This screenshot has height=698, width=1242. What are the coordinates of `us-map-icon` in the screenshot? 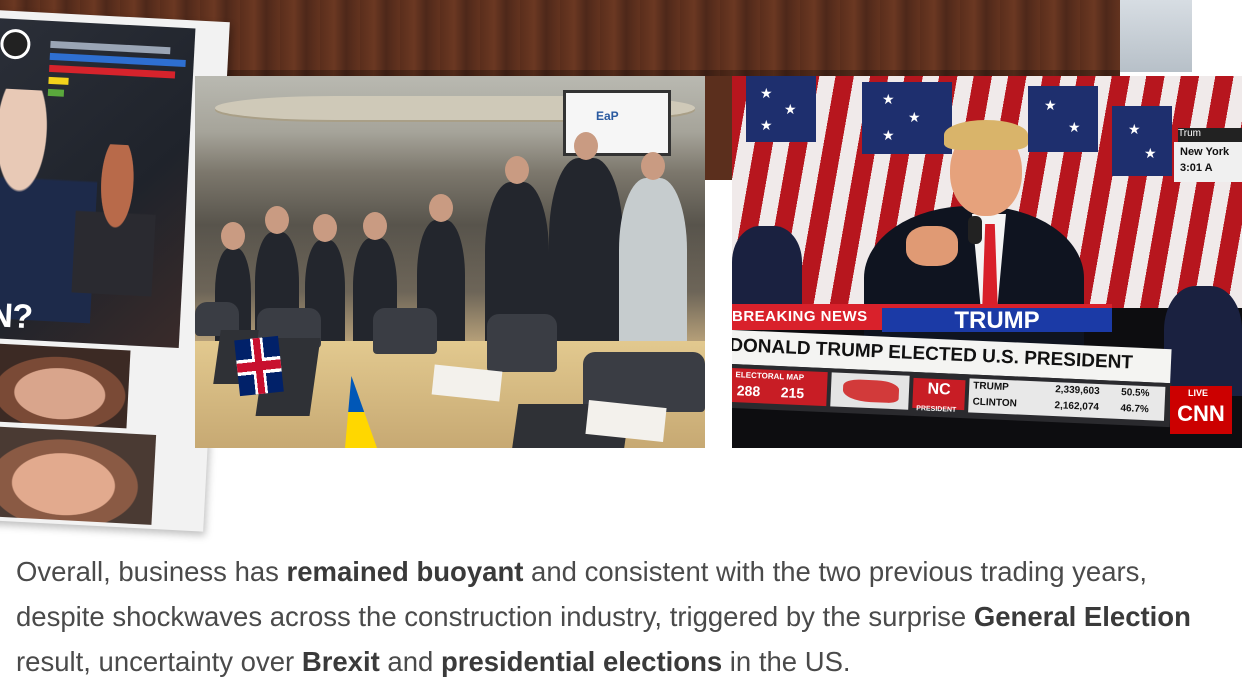 It's located at (871, 391).